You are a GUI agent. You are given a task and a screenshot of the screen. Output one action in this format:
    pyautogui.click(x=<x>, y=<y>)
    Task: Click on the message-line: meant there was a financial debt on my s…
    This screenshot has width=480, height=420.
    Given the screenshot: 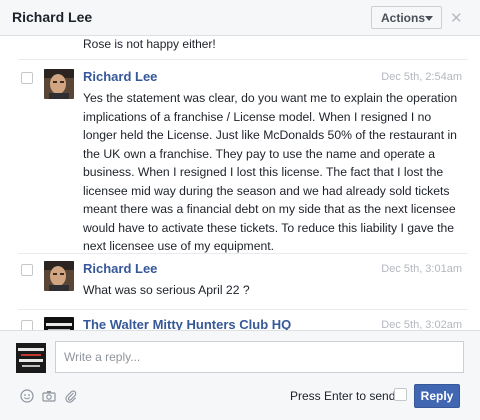 What is the action you would take?
    pyautogui.click(x=269, y=209)
    